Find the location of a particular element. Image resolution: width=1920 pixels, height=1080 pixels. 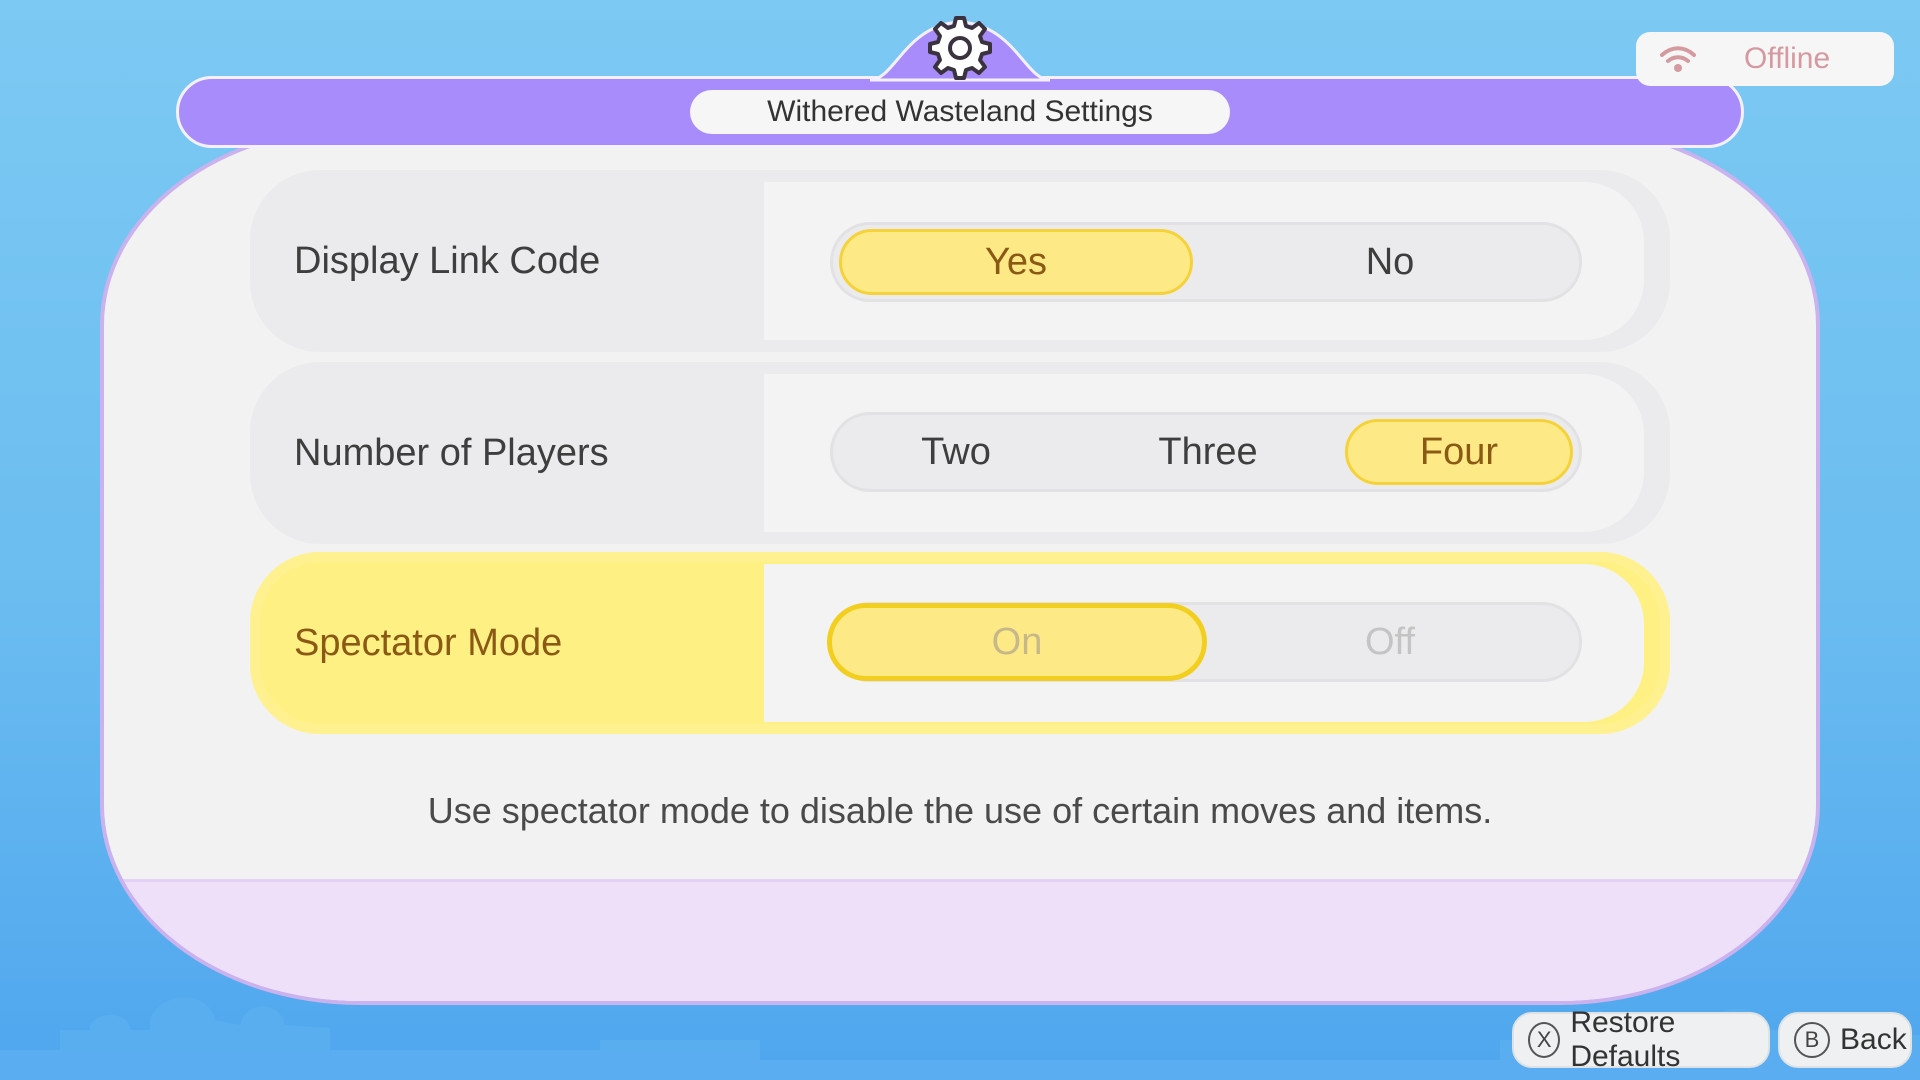

option-toggle-number-of-players: Two Three Four is located at coordinates (1206, 452).